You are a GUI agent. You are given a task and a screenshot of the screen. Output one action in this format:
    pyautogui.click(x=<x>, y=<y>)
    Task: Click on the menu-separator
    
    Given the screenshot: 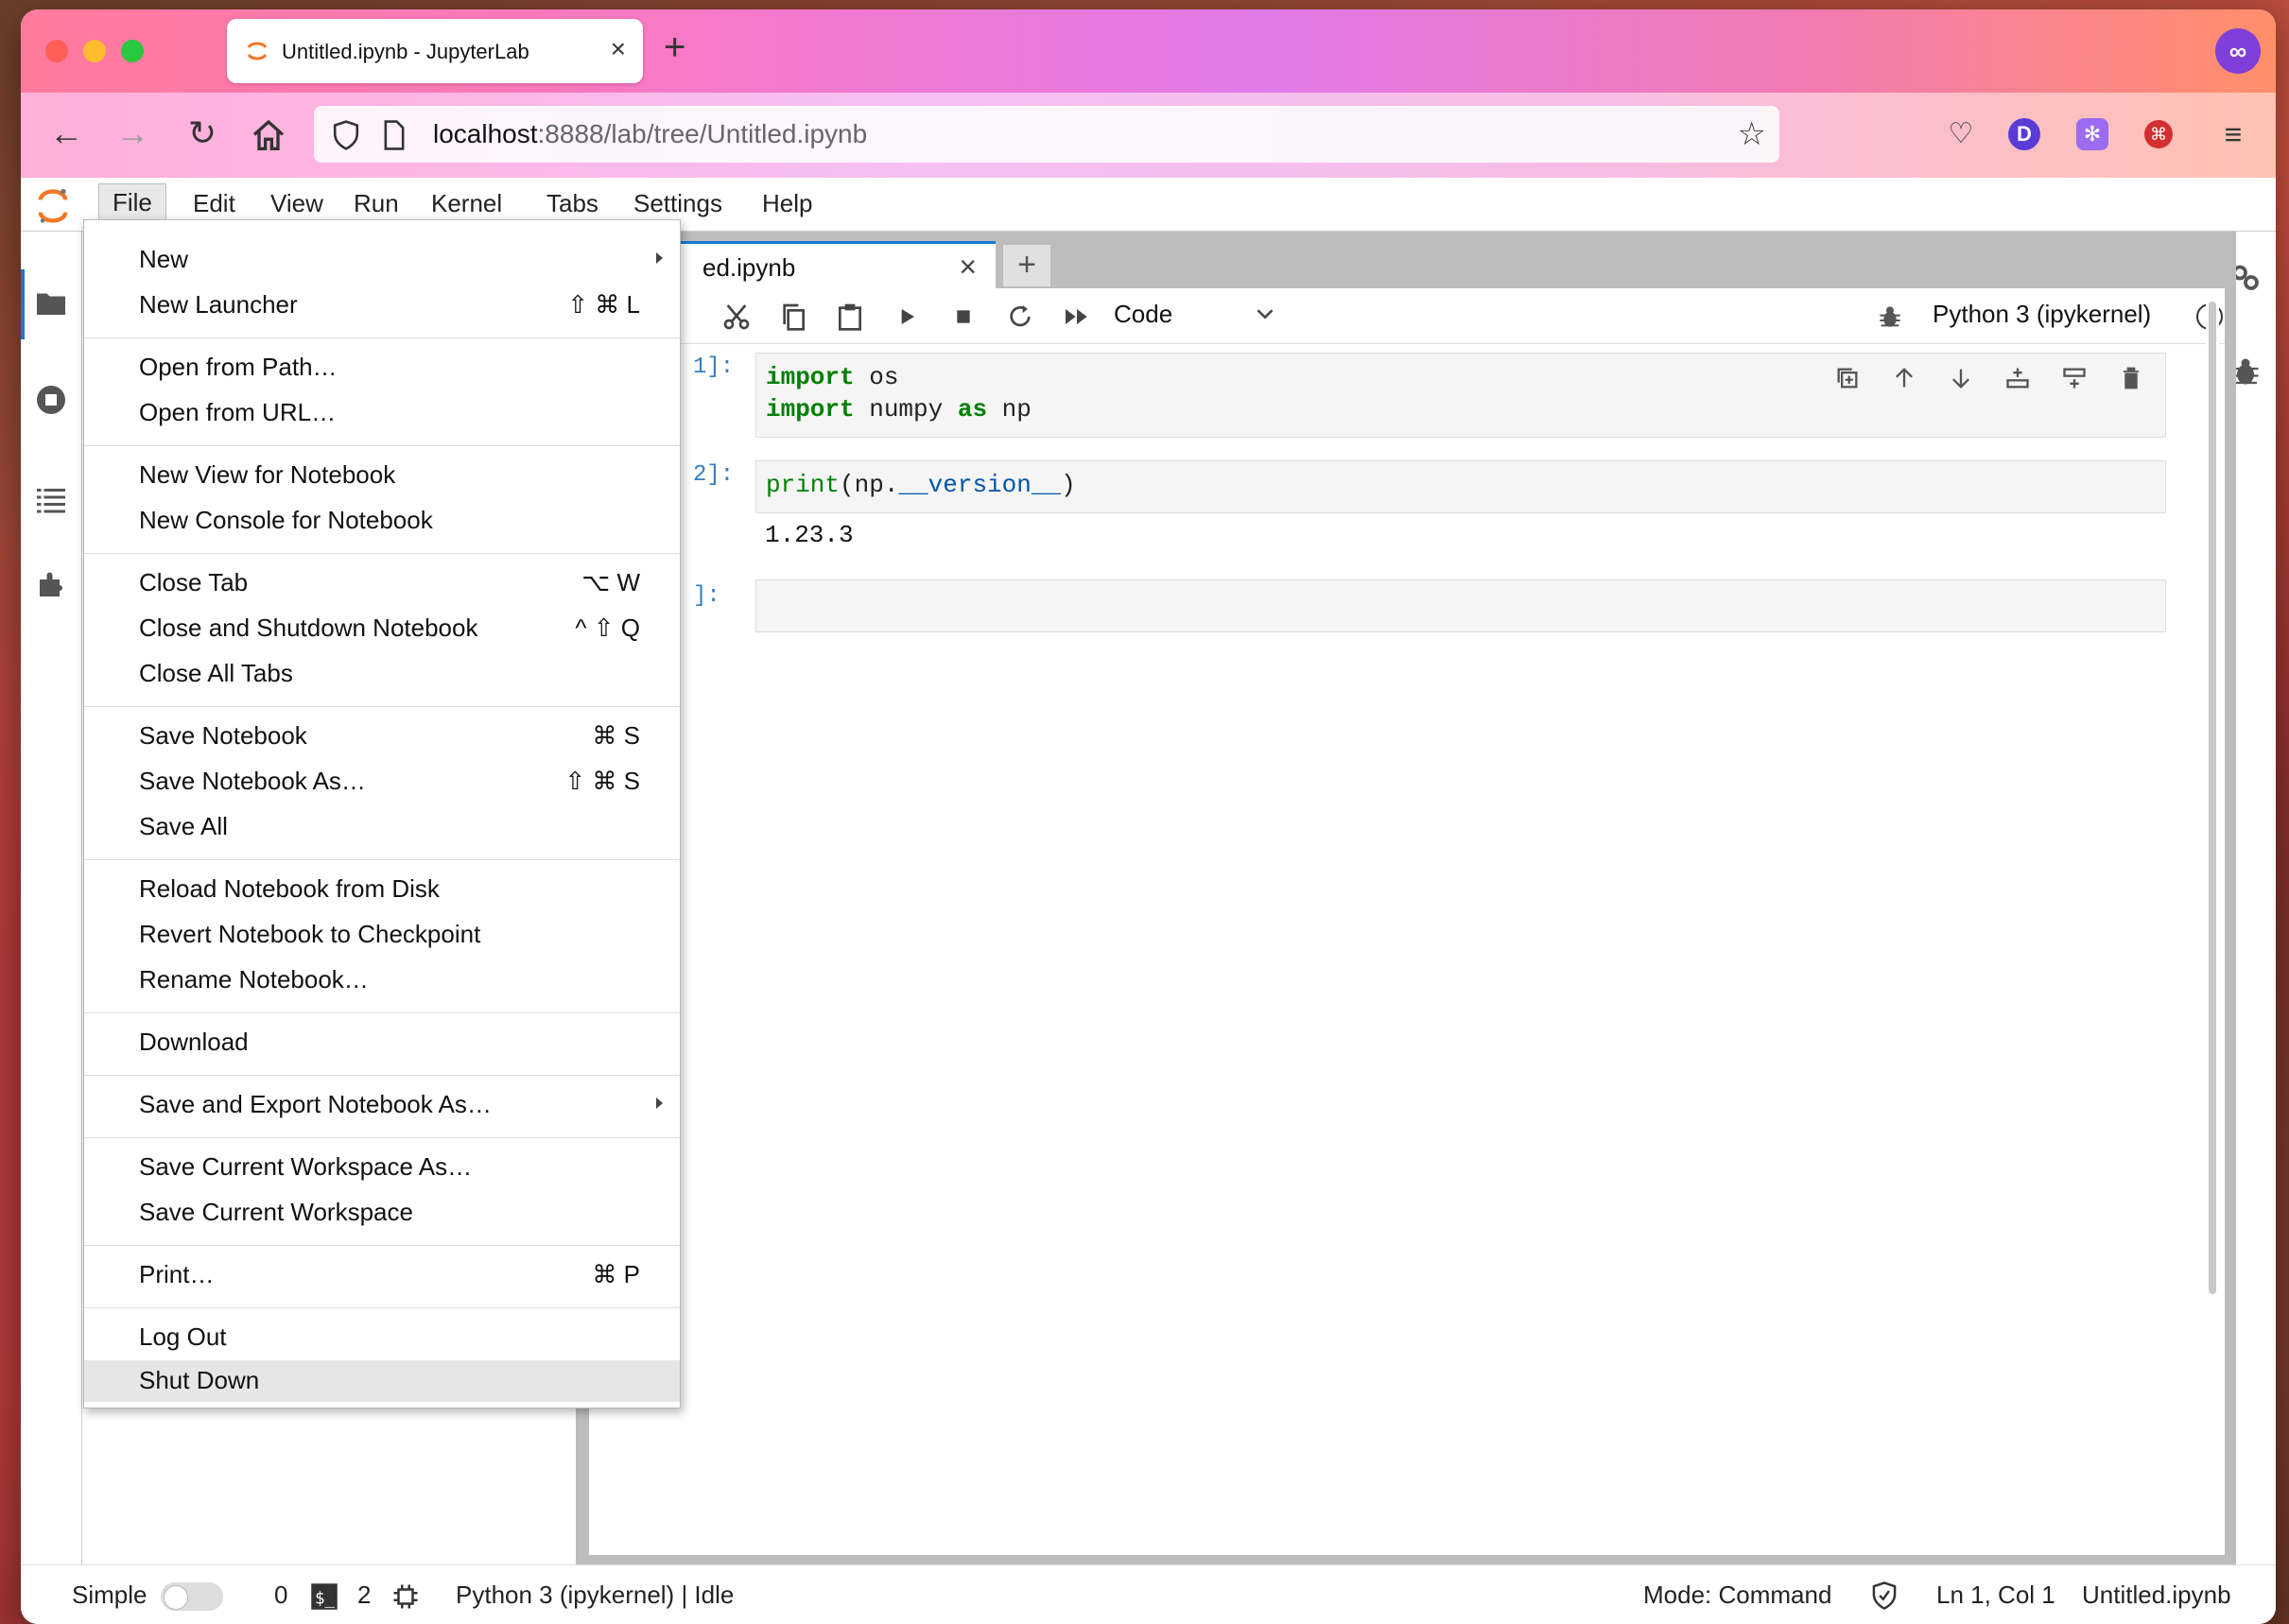 What is the action you would take?
    pyautogui.click(x=382, y=706)
    